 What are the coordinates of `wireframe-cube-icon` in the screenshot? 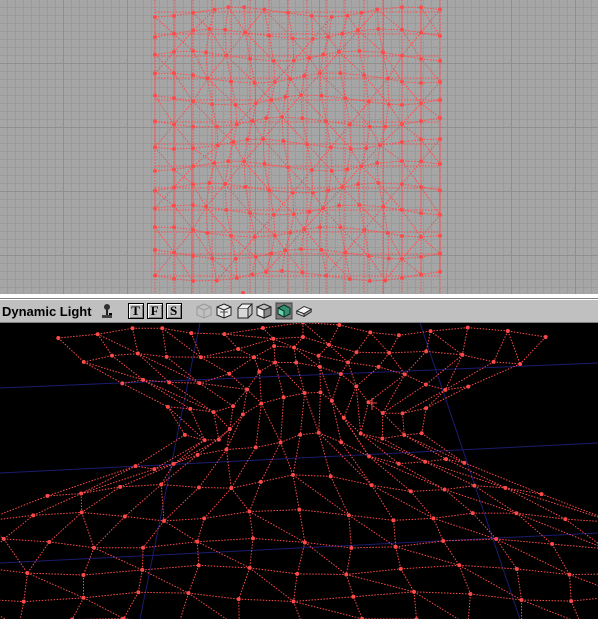 It's located at (204, 311).